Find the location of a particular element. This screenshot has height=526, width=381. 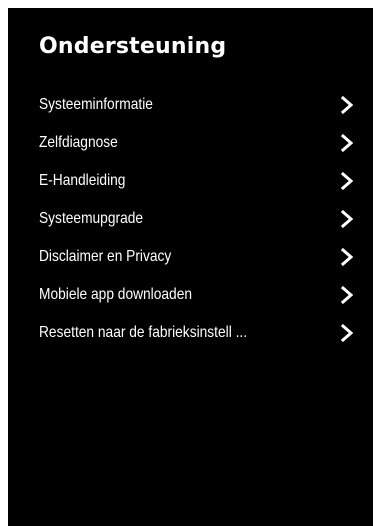

menu-item-label: Zelfdiagnose is located at coordinates (78, 142).